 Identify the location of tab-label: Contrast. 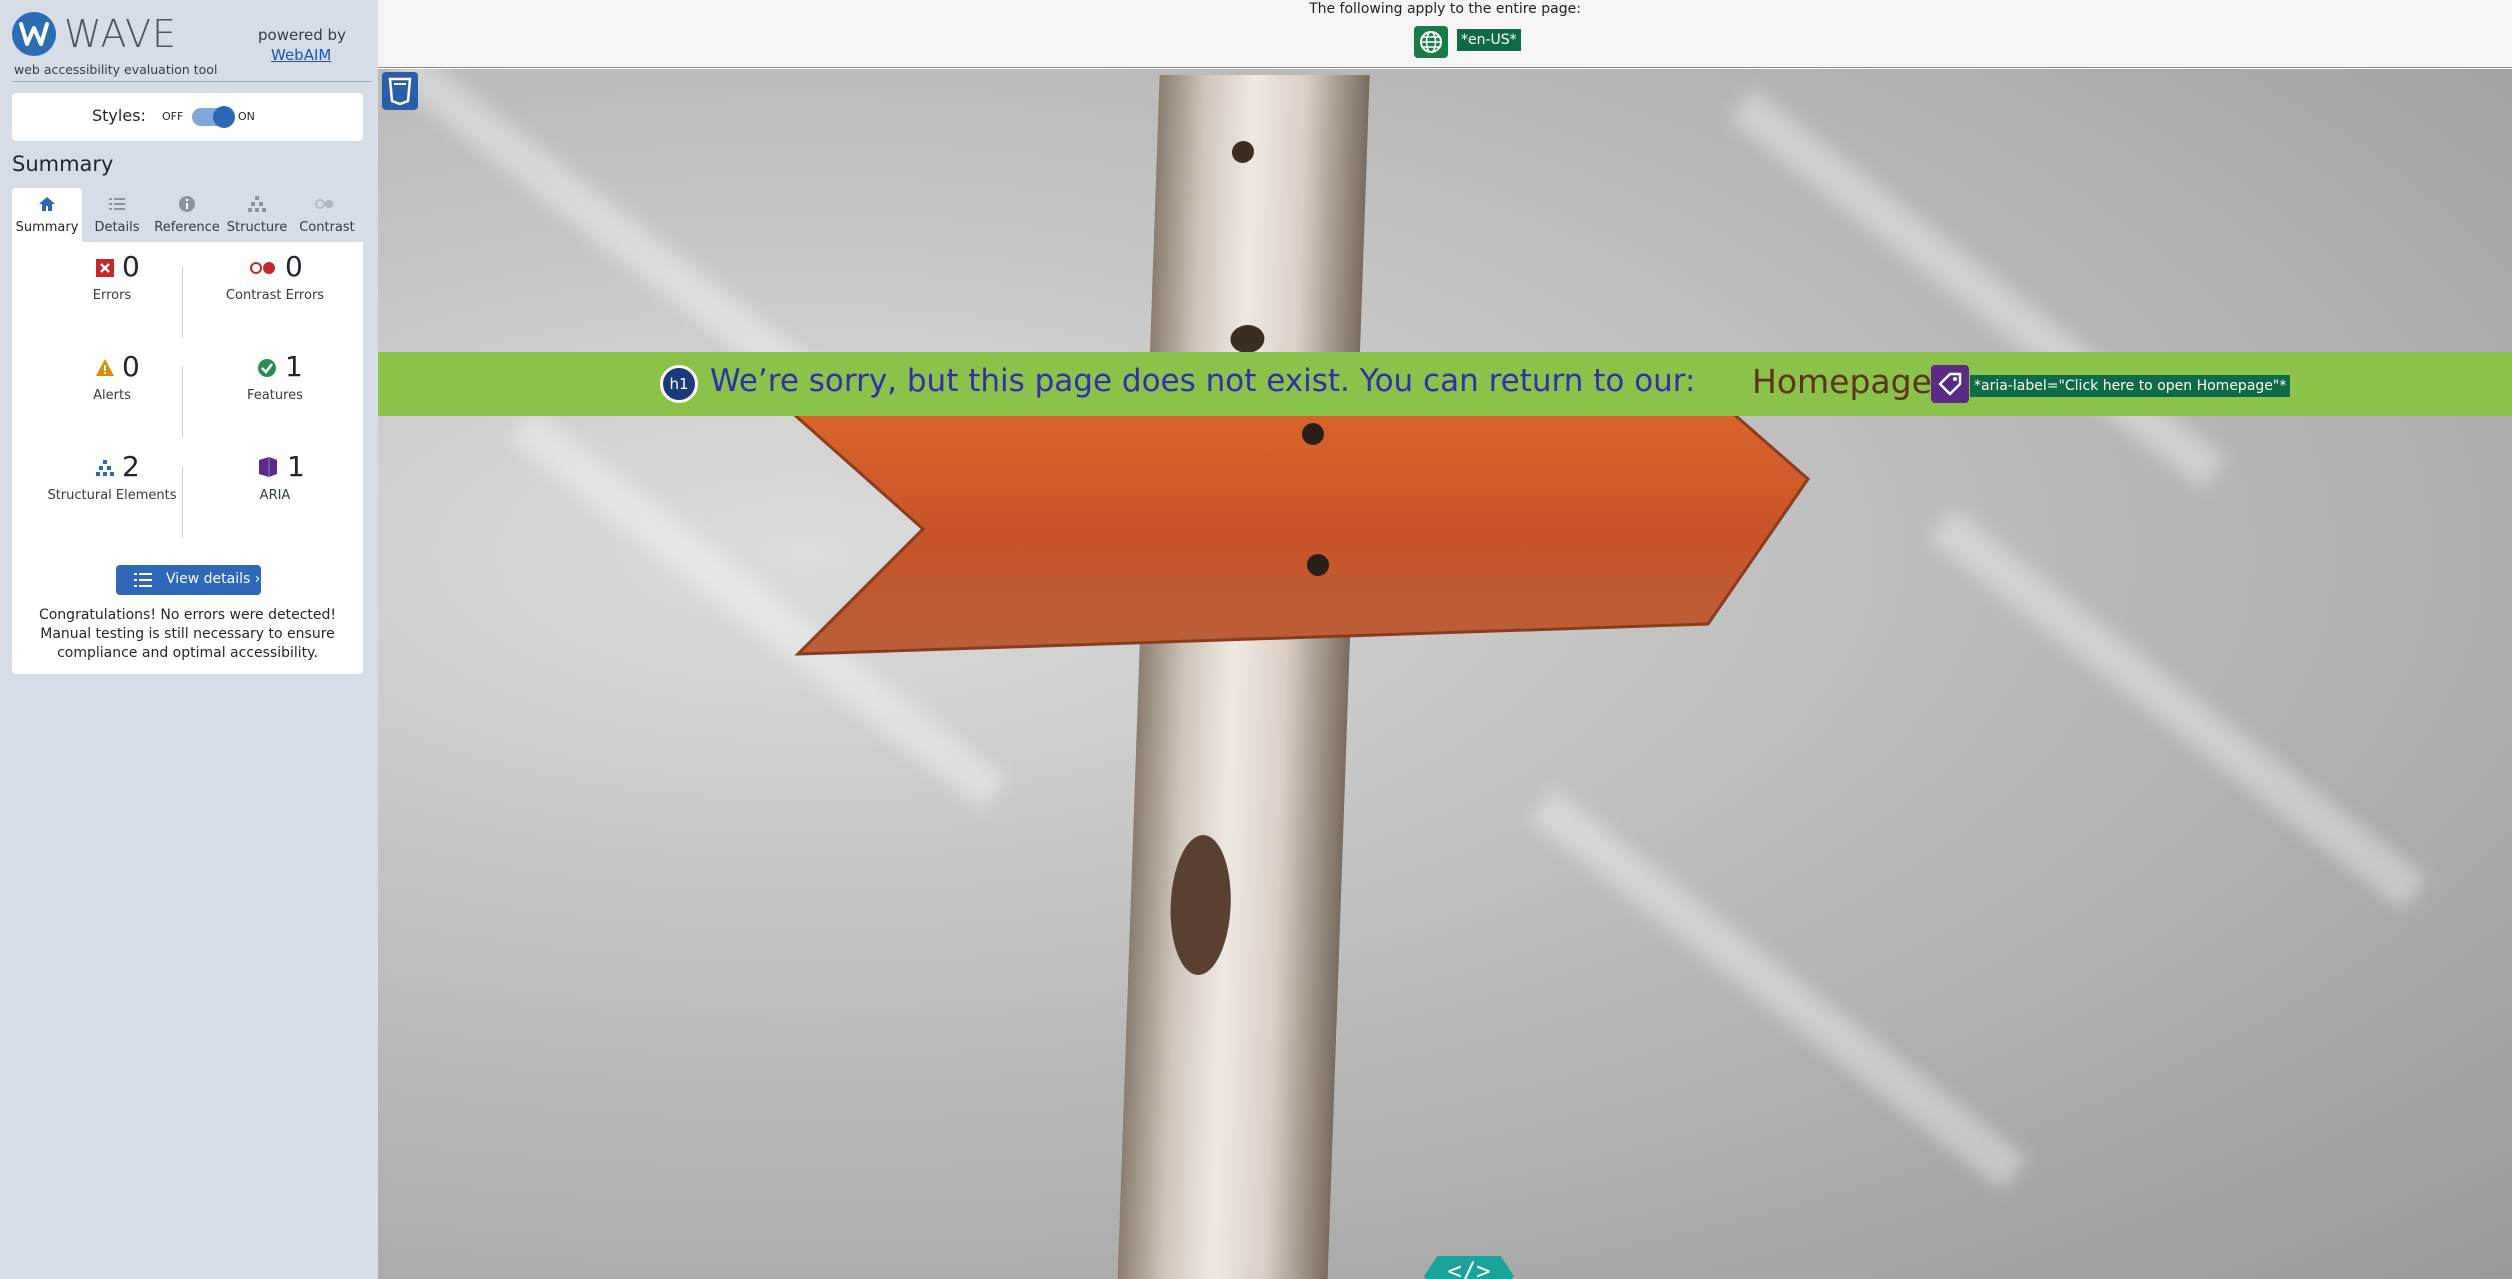
(327, 227).